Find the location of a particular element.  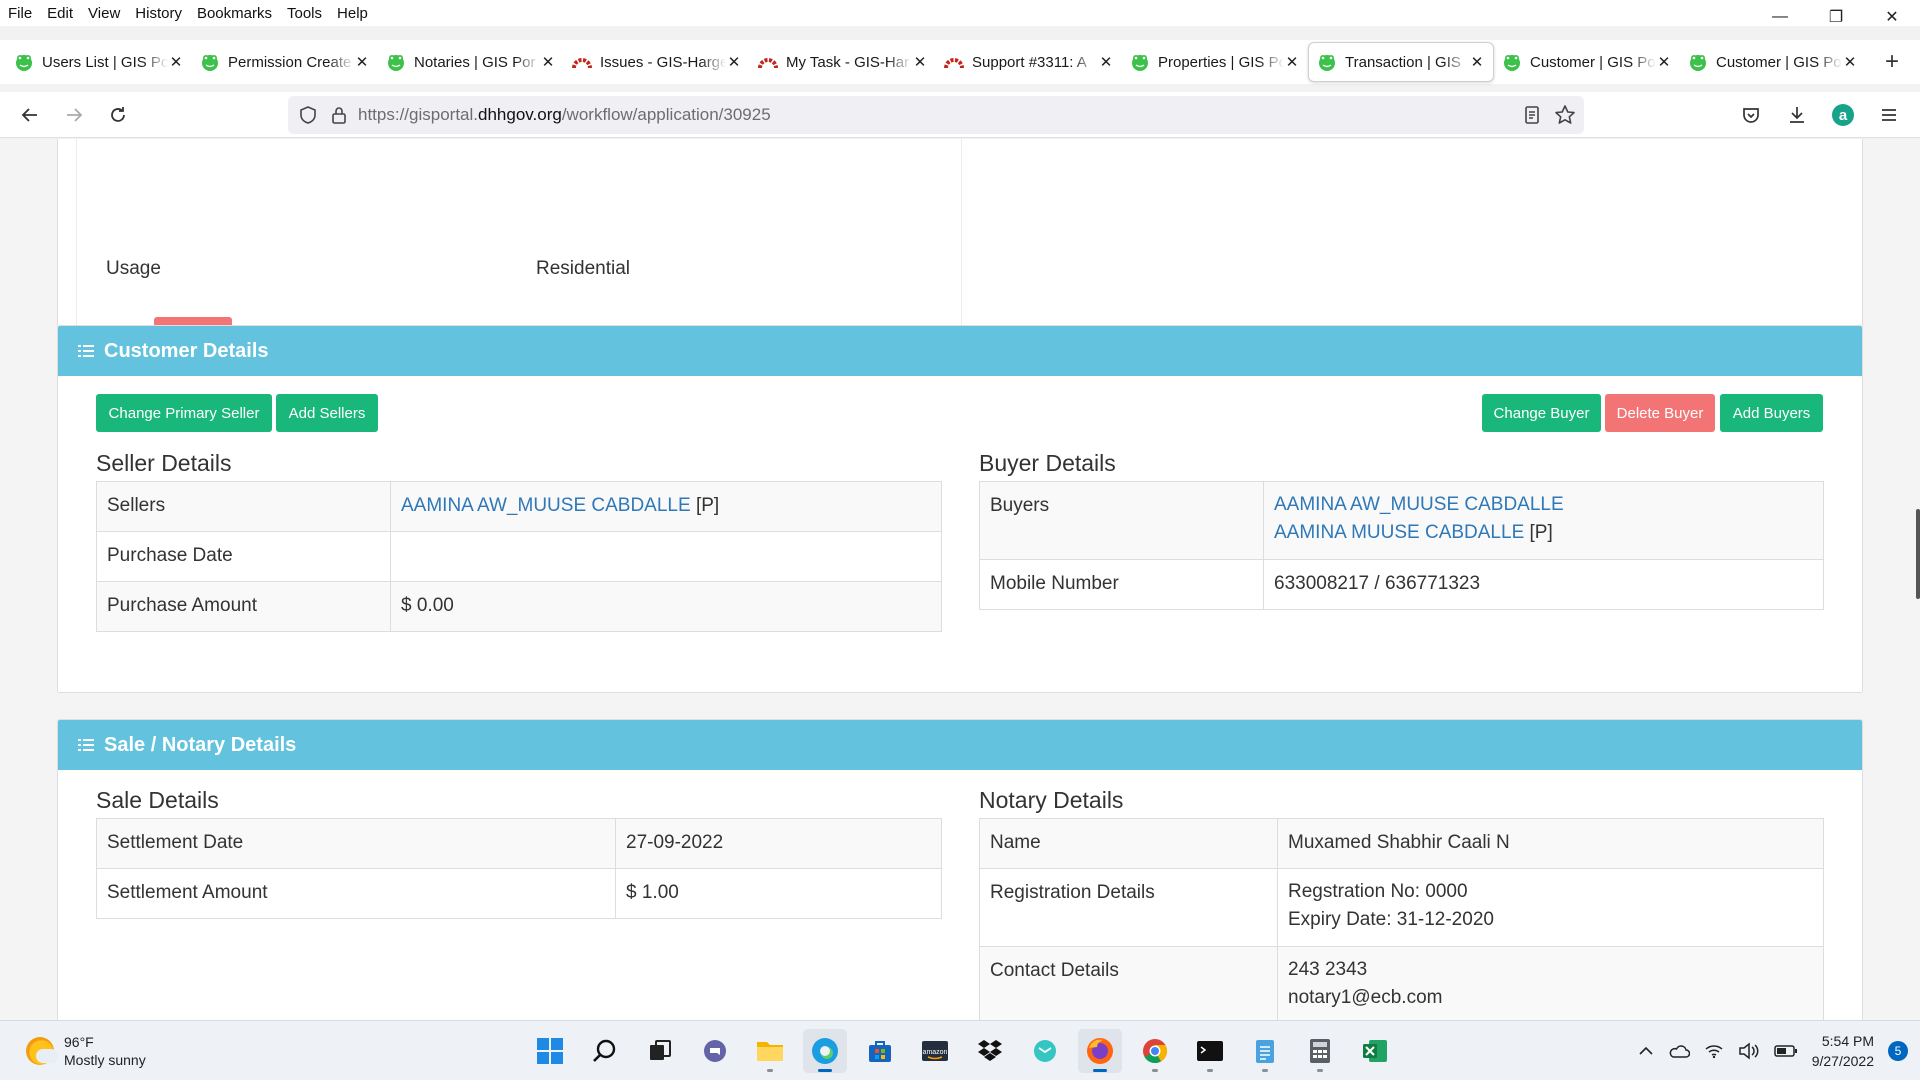

search-button is located at coordinates (605, 1051).